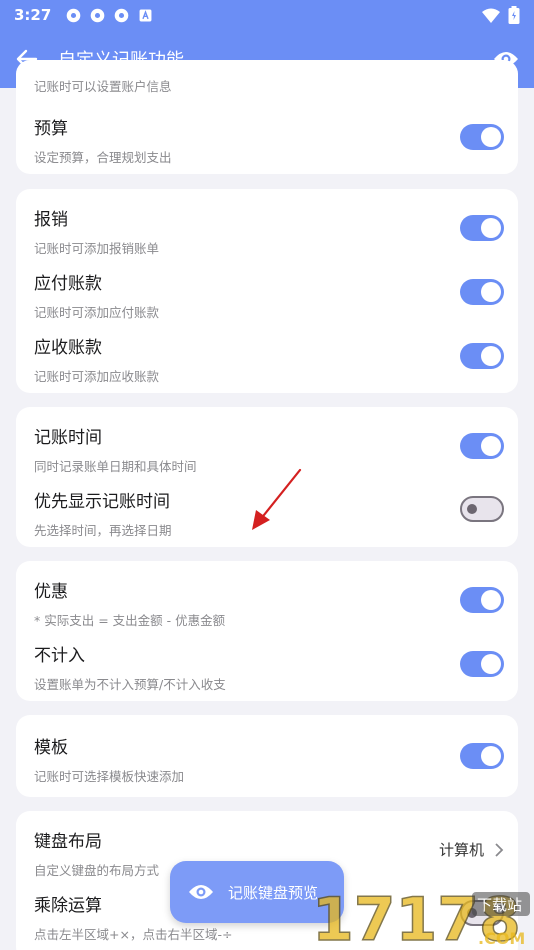 The image size is (534, 950). Describe the element at coordinates (482, 600) in the screenshot. I see `discount-toggle` at that location.